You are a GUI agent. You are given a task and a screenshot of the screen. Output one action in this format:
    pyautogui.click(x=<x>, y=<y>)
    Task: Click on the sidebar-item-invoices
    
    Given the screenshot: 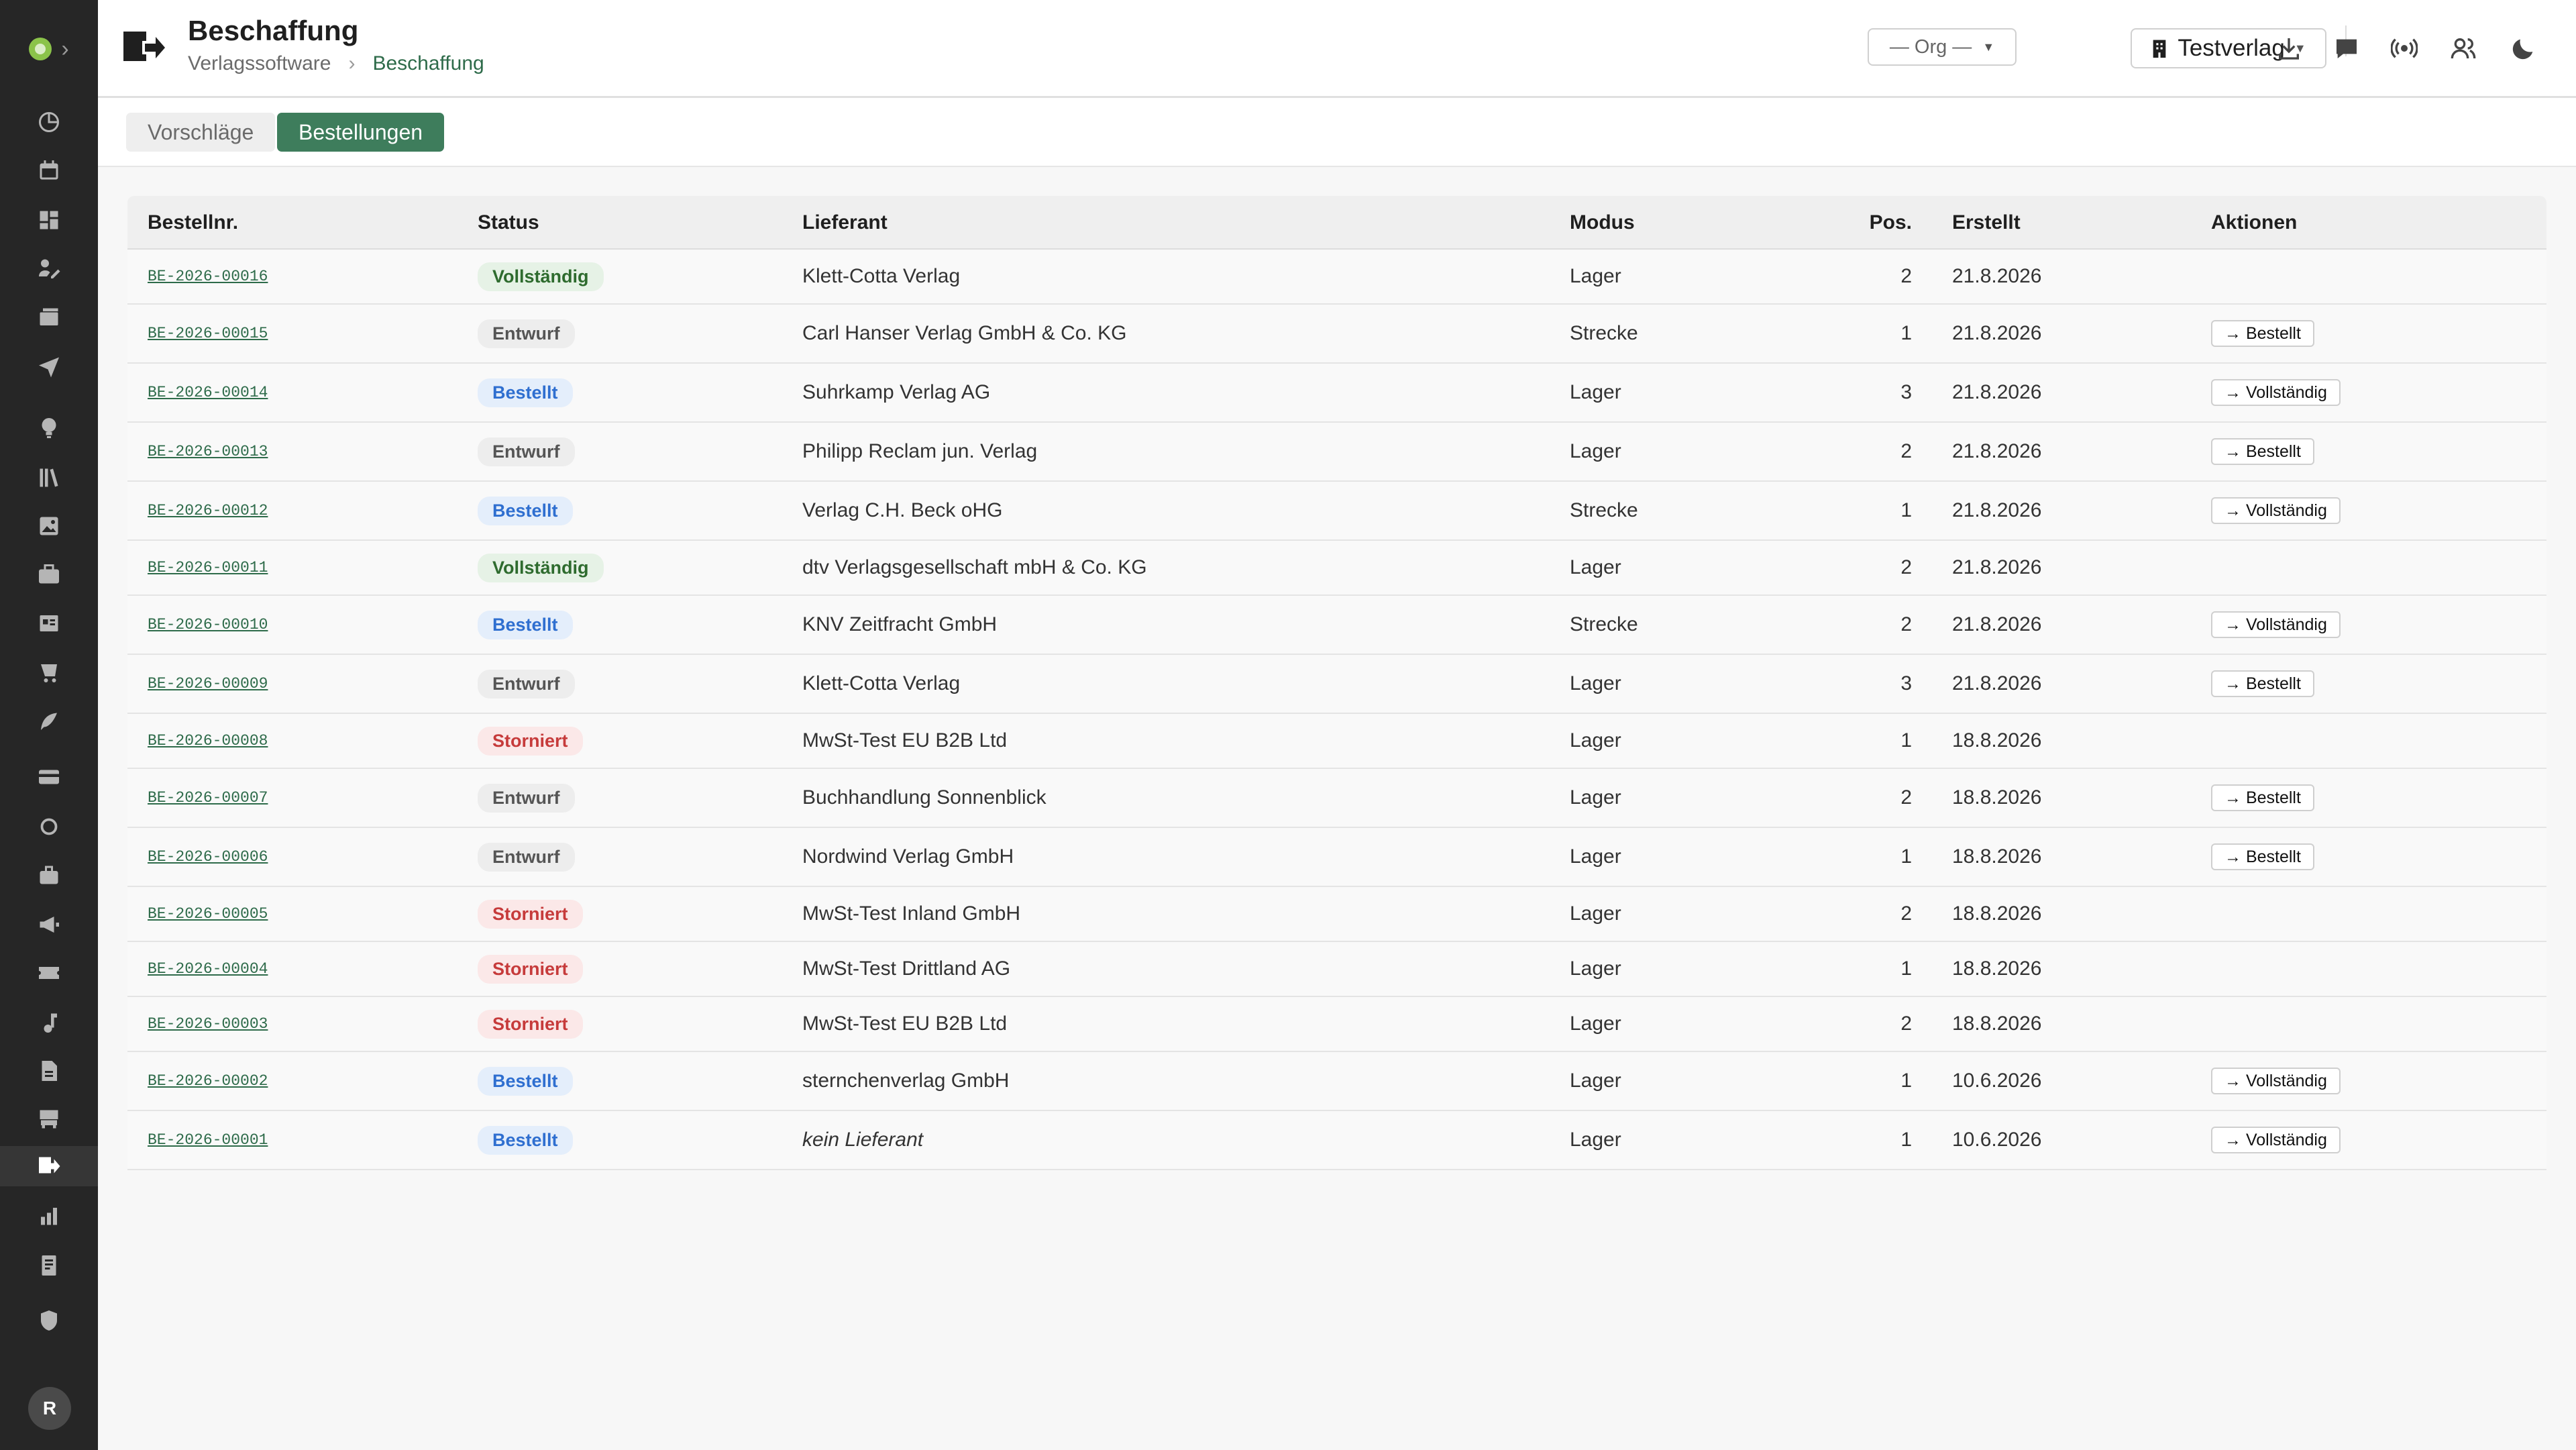 What is the action you would take?
    pyautogui.click(x=49, y=1265)
    